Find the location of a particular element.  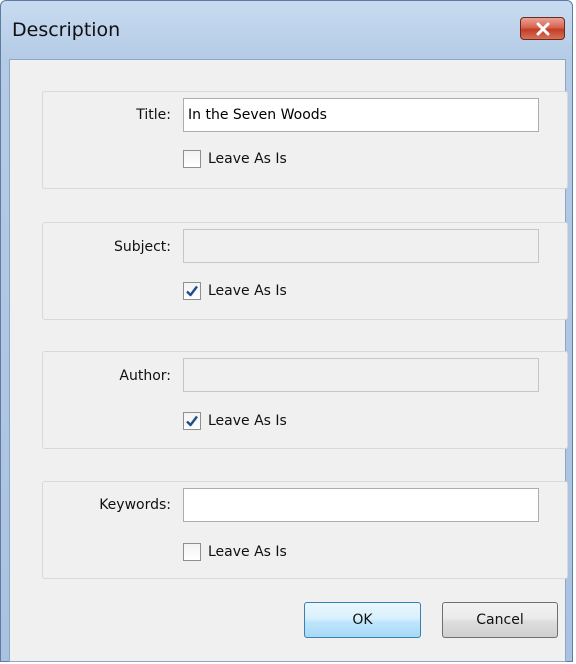

subject-label: Subject: is located at coordinates (142, 247).